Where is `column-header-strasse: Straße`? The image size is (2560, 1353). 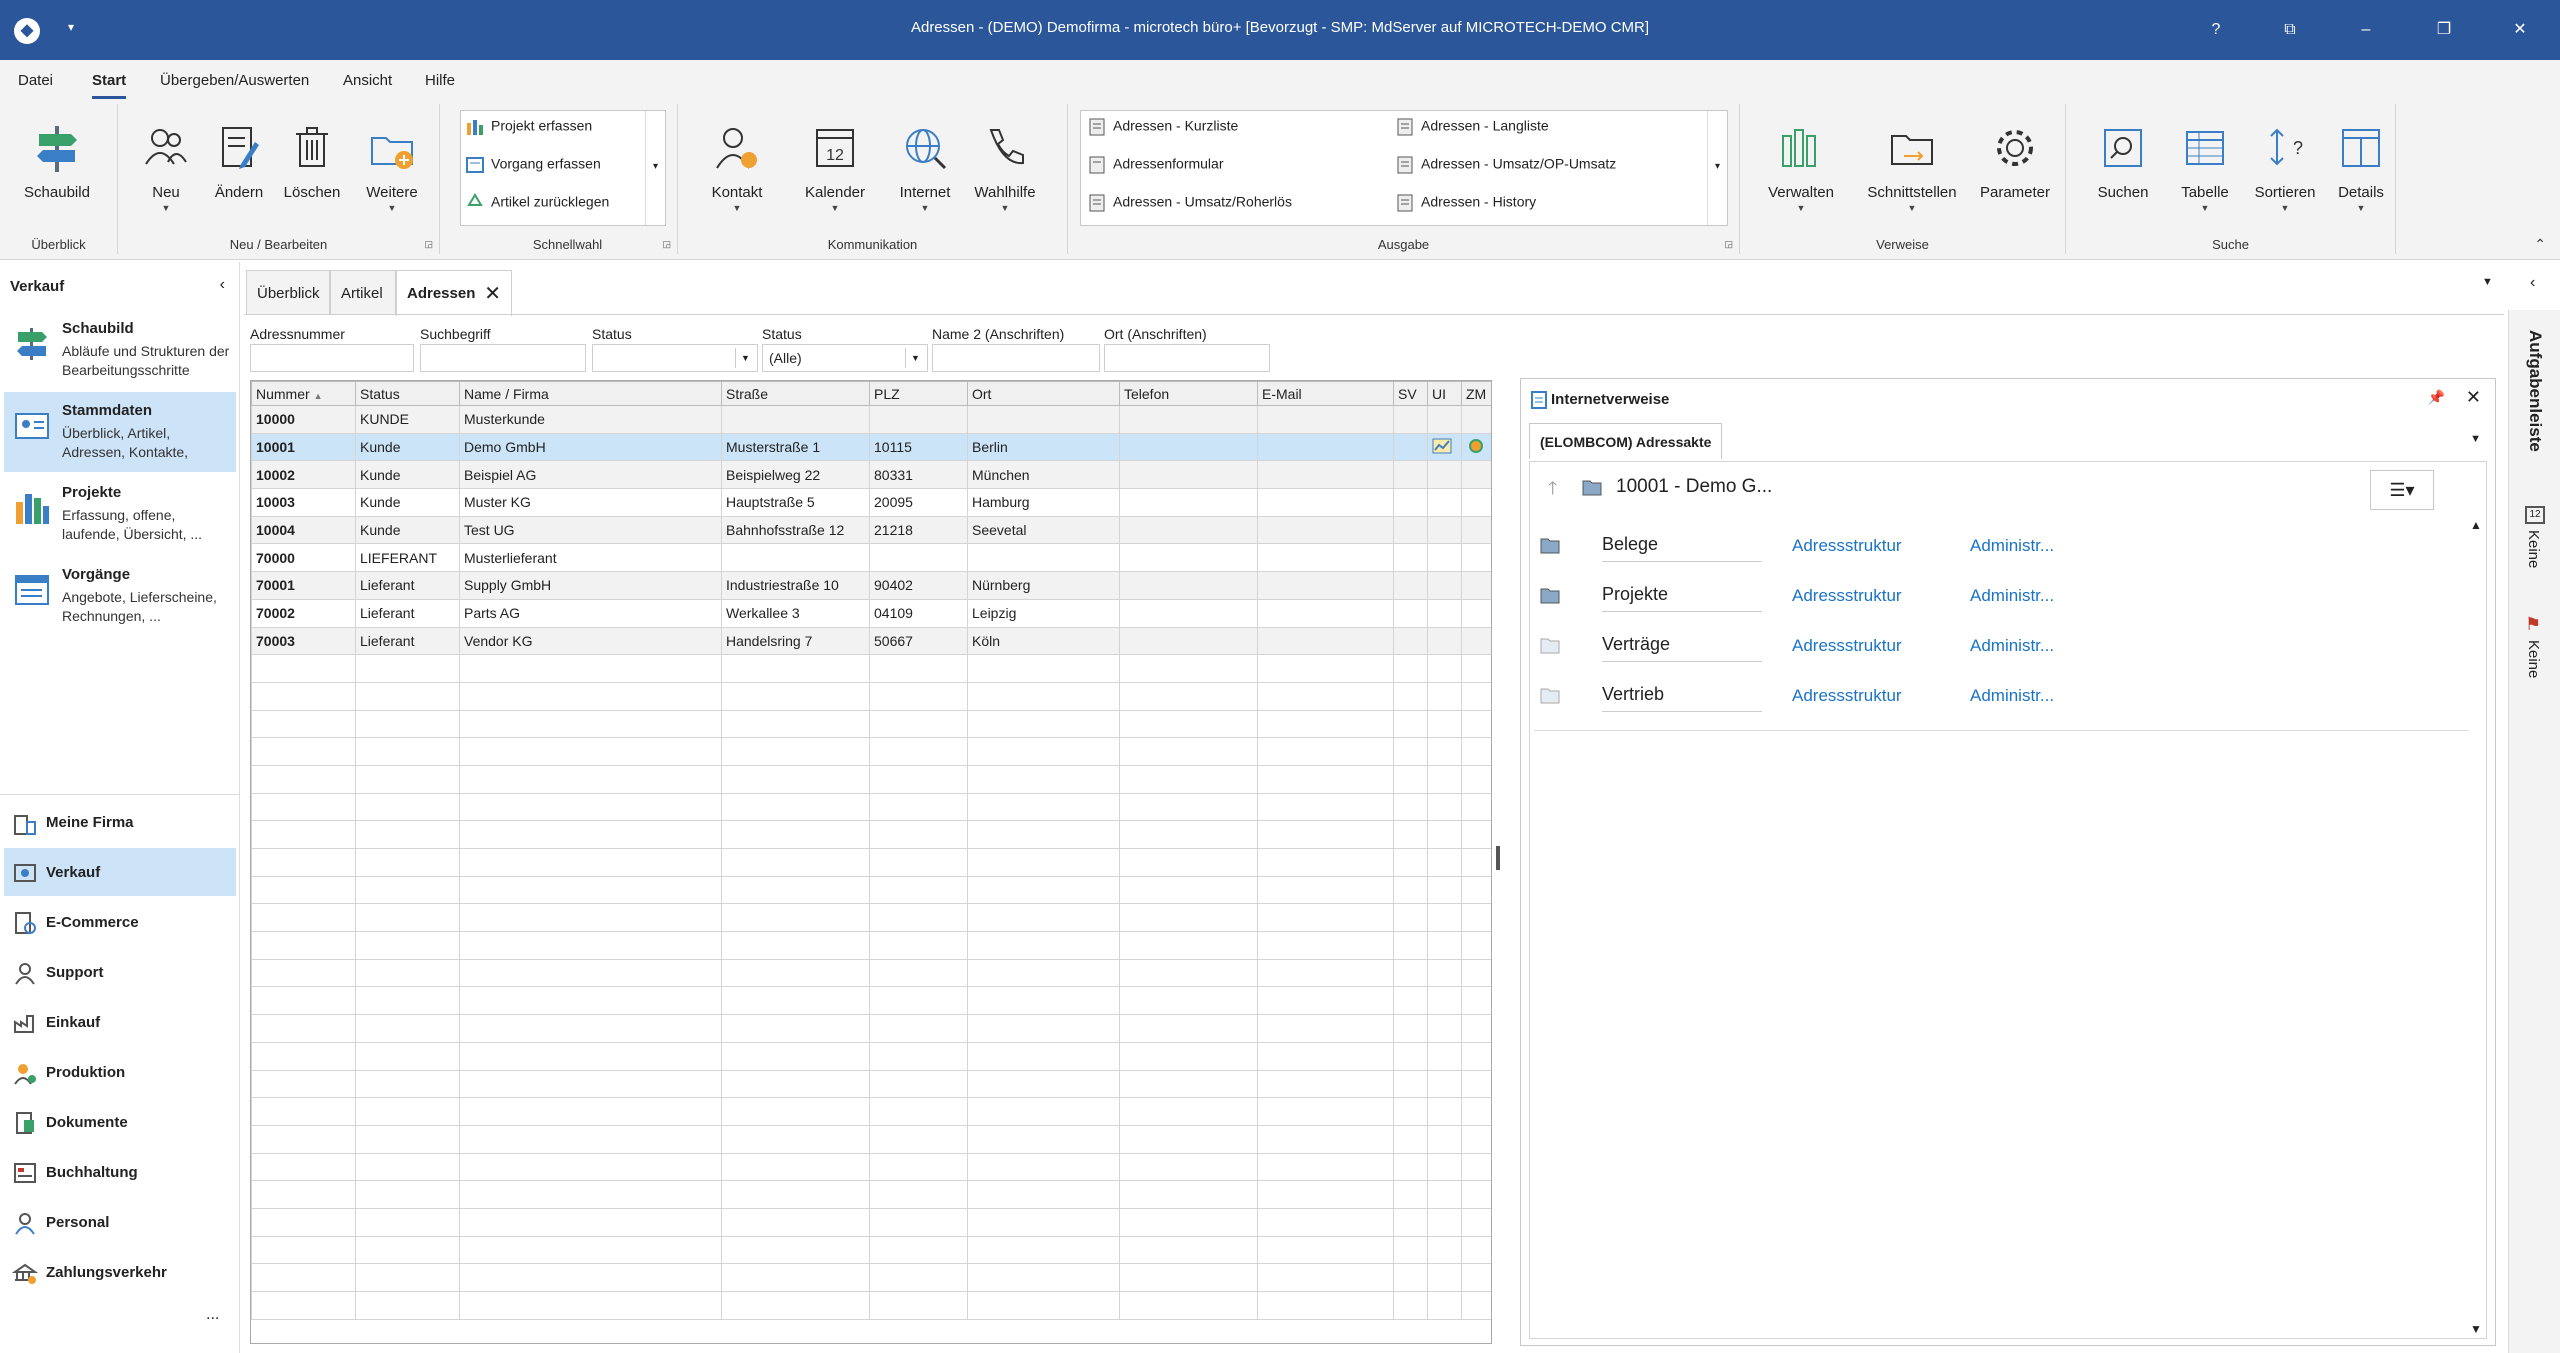
column-header-strasse: Straße is located at coordinates (795, 393).